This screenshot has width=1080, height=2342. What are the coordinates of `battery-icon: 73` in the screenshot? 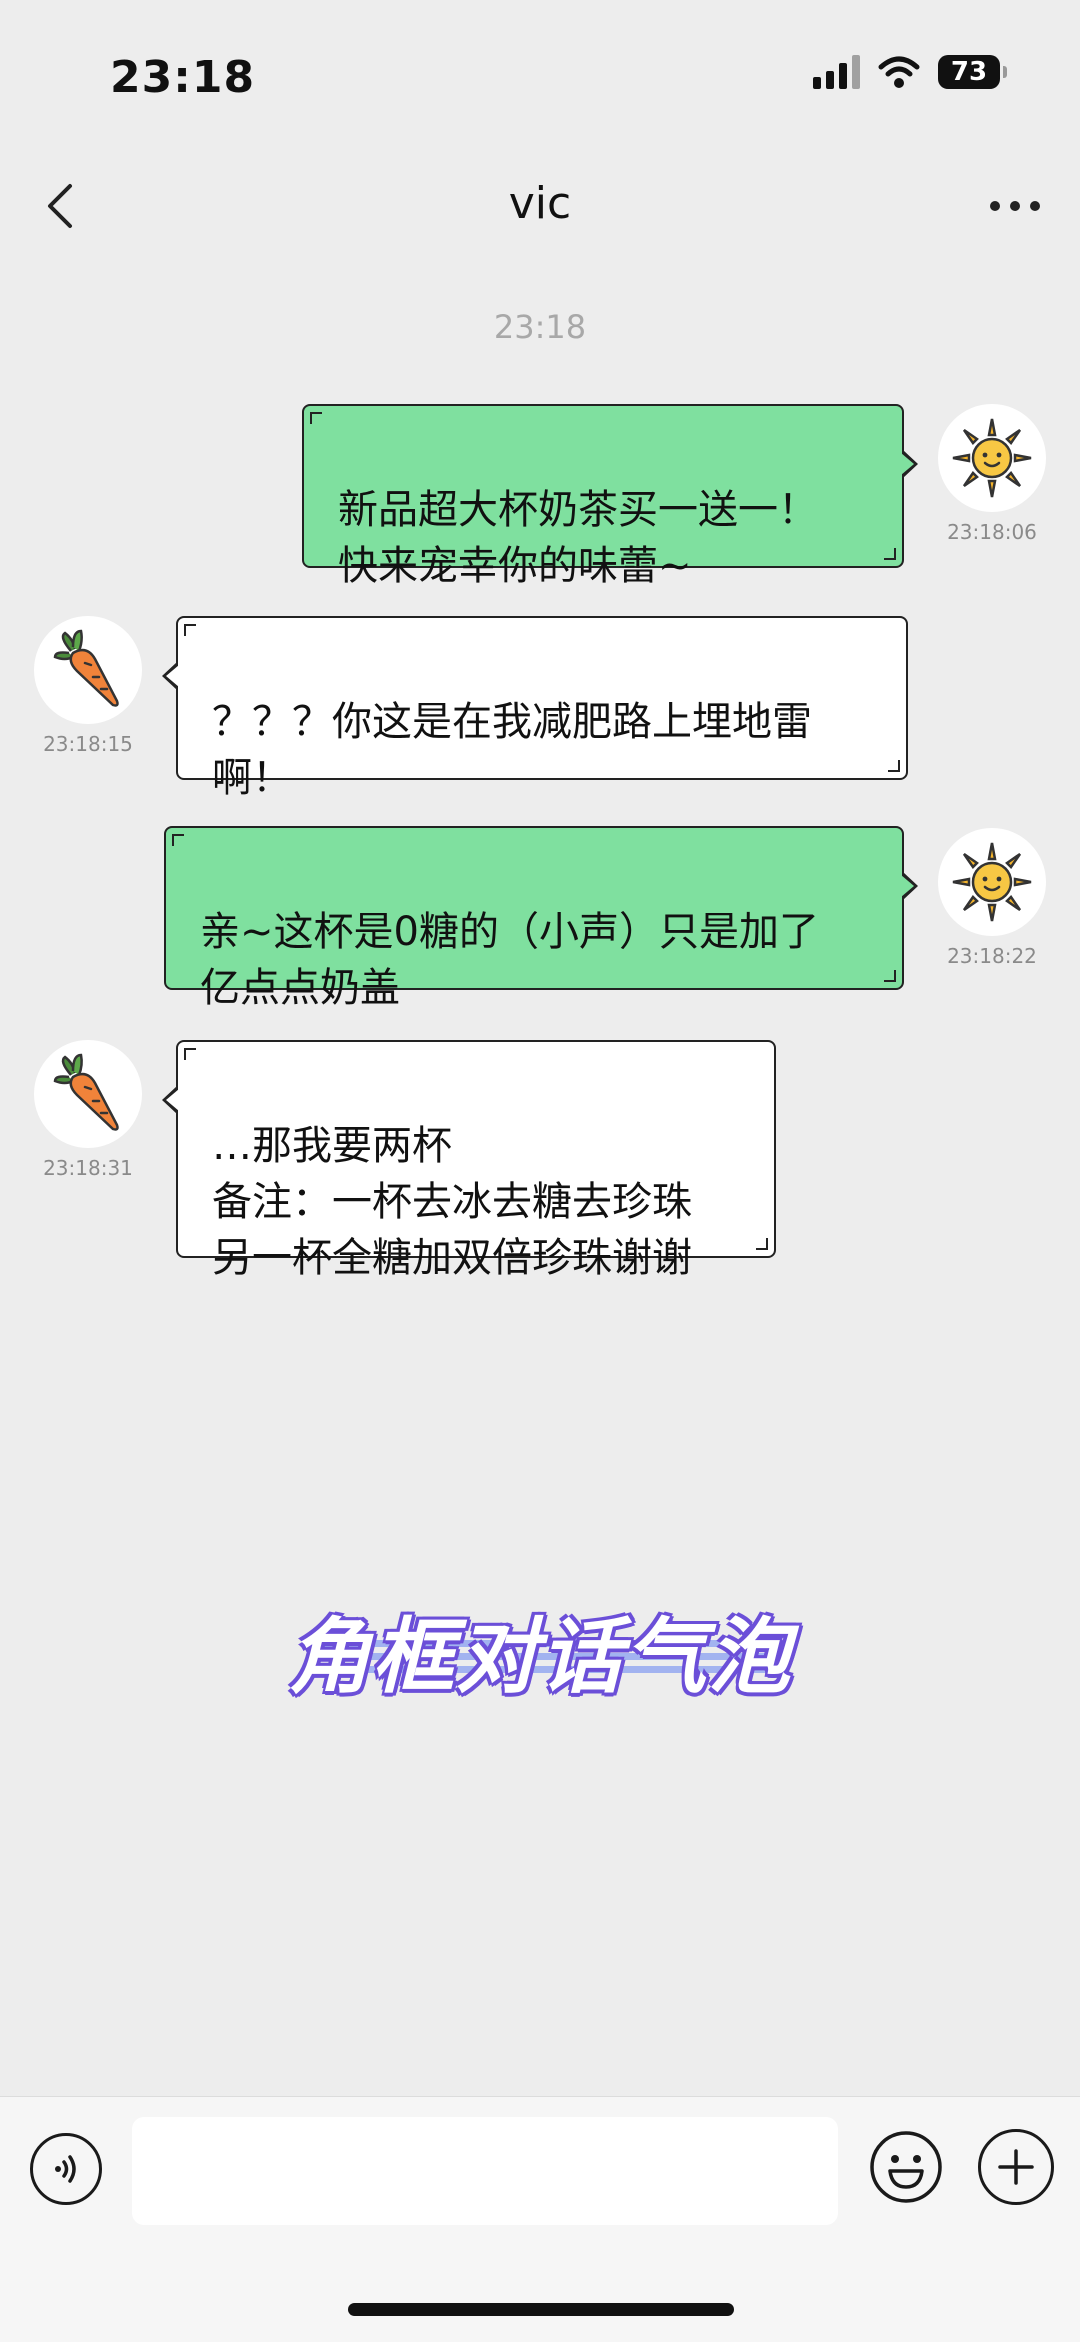 It's located at (972, 72).